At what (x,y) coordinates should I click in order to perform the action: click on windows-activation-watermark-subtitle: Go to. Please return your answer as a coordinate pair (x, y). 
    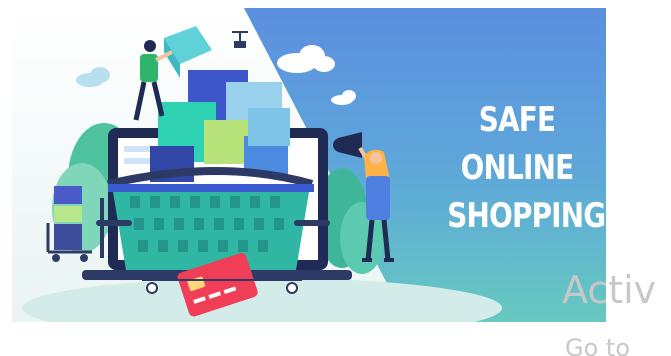
    Looking at the image, I should click on (598, 345).